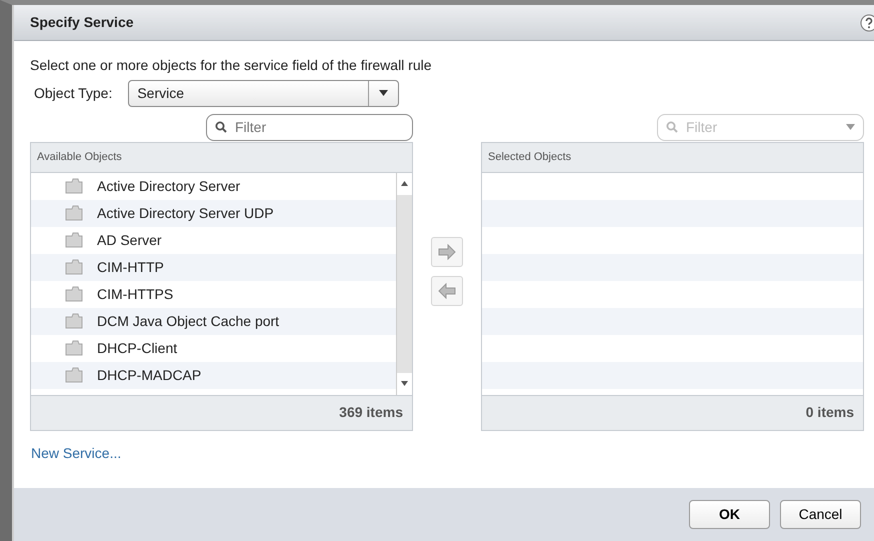 The height and width of the screenshot is (541, 874). Describe the element at coordinates (404, 183) in the screenshot. I see `scroll-up-icon` at that location.